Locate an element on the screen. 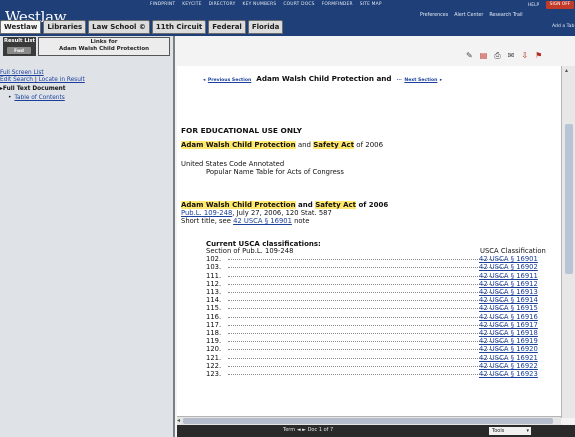  table-row: 102. 42 USCA § 16901 is located at coordinates (383, 259).